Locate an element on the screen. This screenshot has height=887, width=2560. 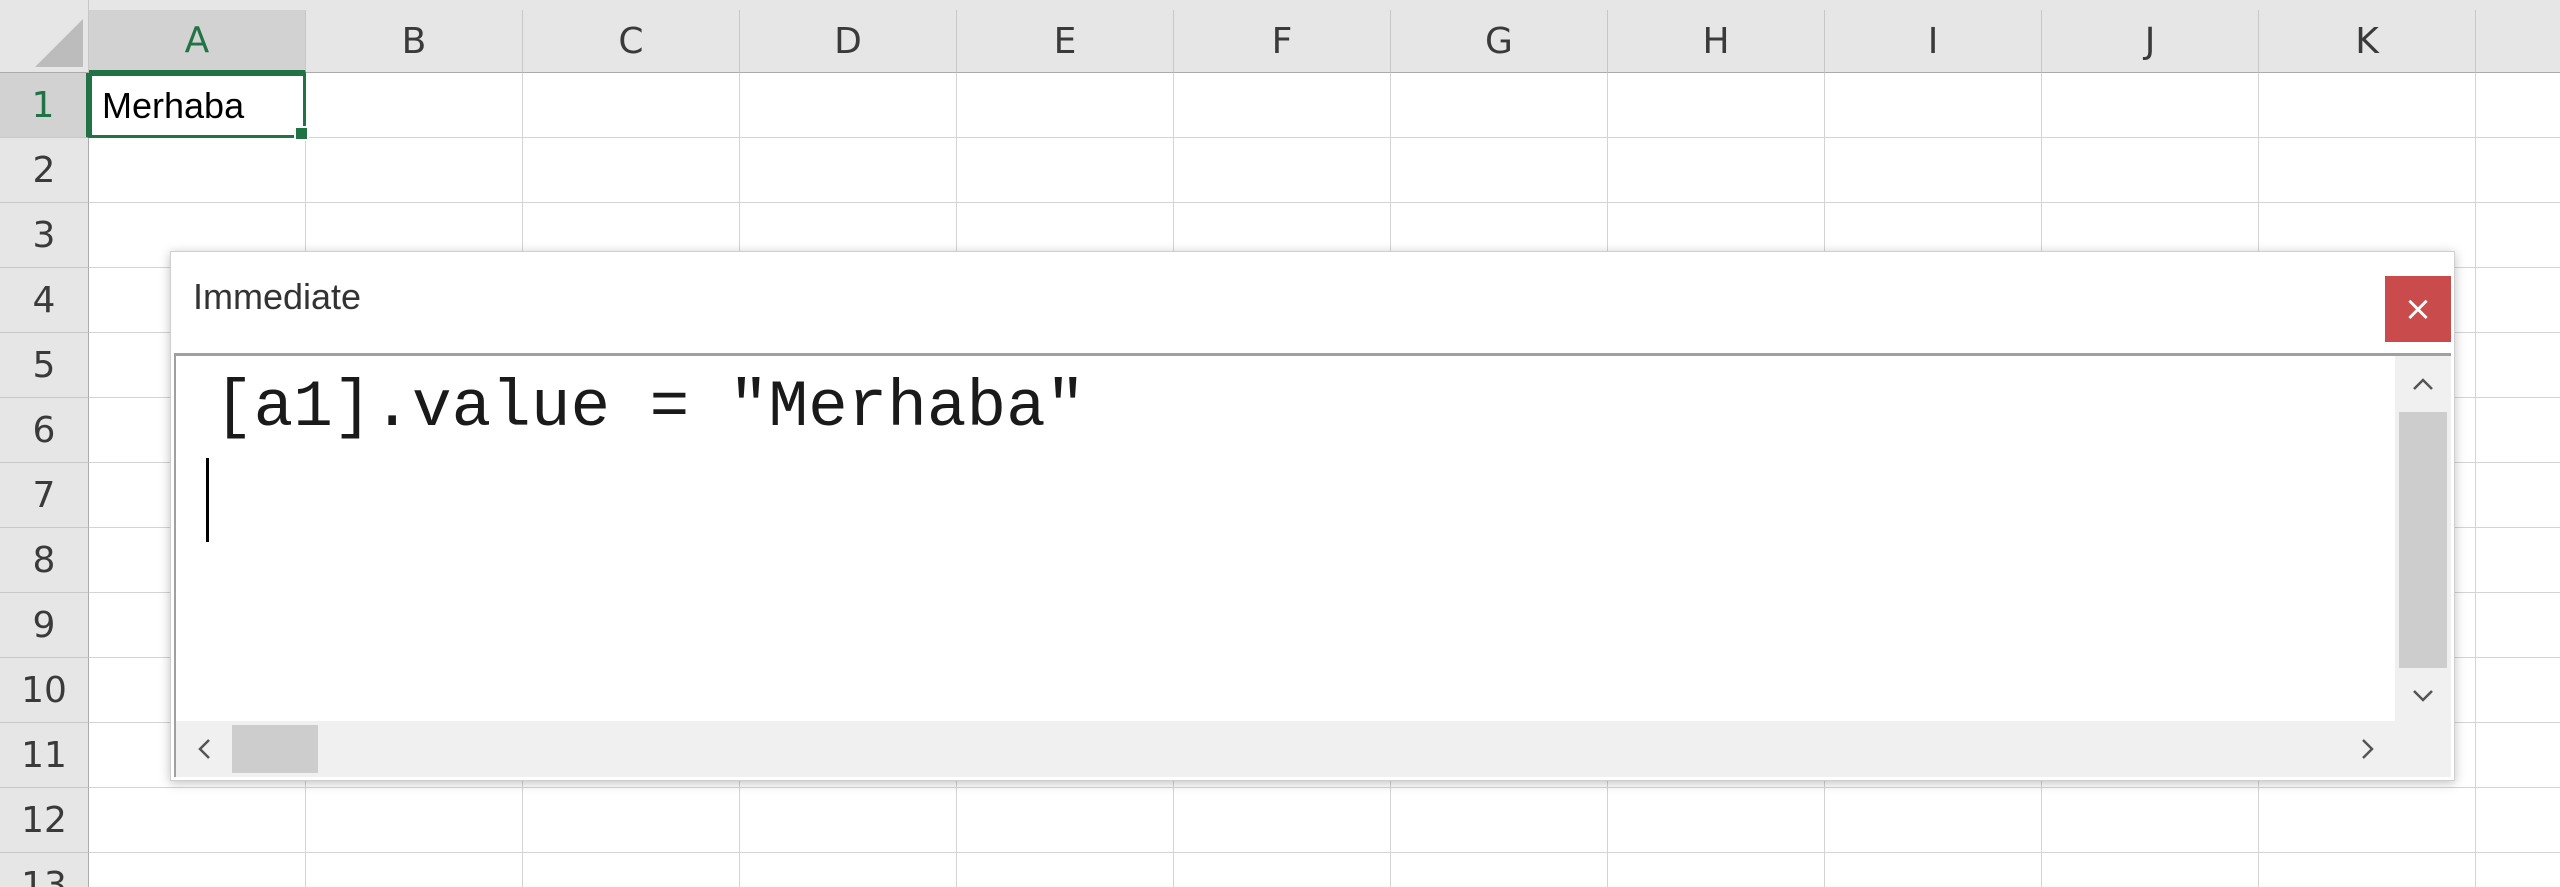
close-icon: × is located at coordinates (2418, 309).